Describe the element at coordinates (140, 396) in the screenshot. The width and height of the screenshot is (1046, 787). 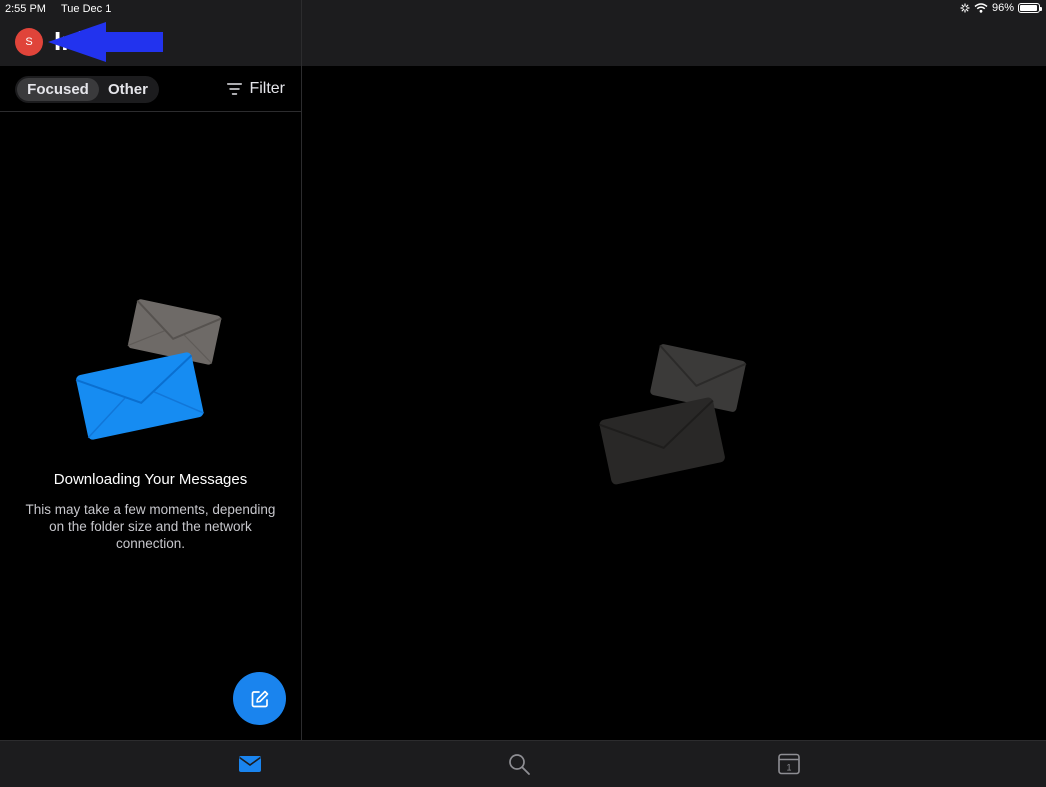
I see `front-envelope` at that location.